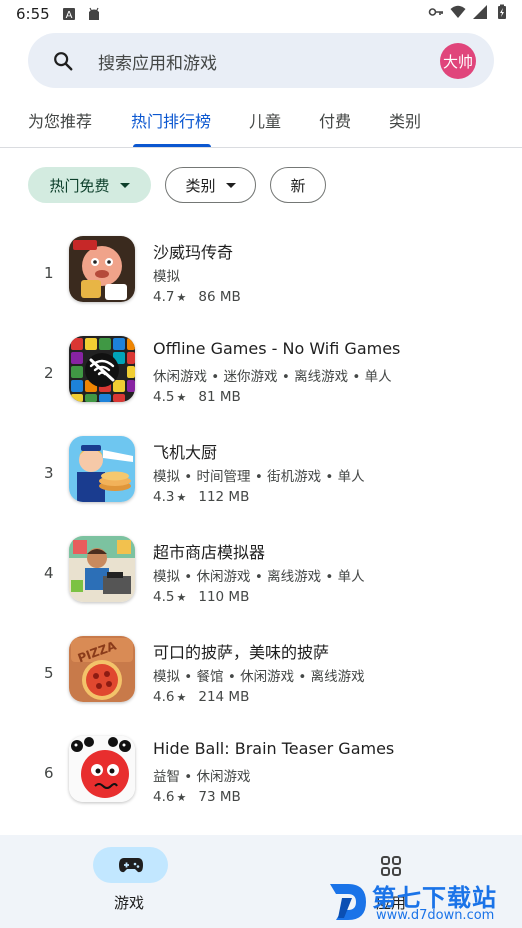 Image resolution: width=522 pixels, height=928 pixels. Describe the element at coordinates (197, 797) in the screenshot. I see `app-meta: 4.6 ★ 73 MB` at that location.